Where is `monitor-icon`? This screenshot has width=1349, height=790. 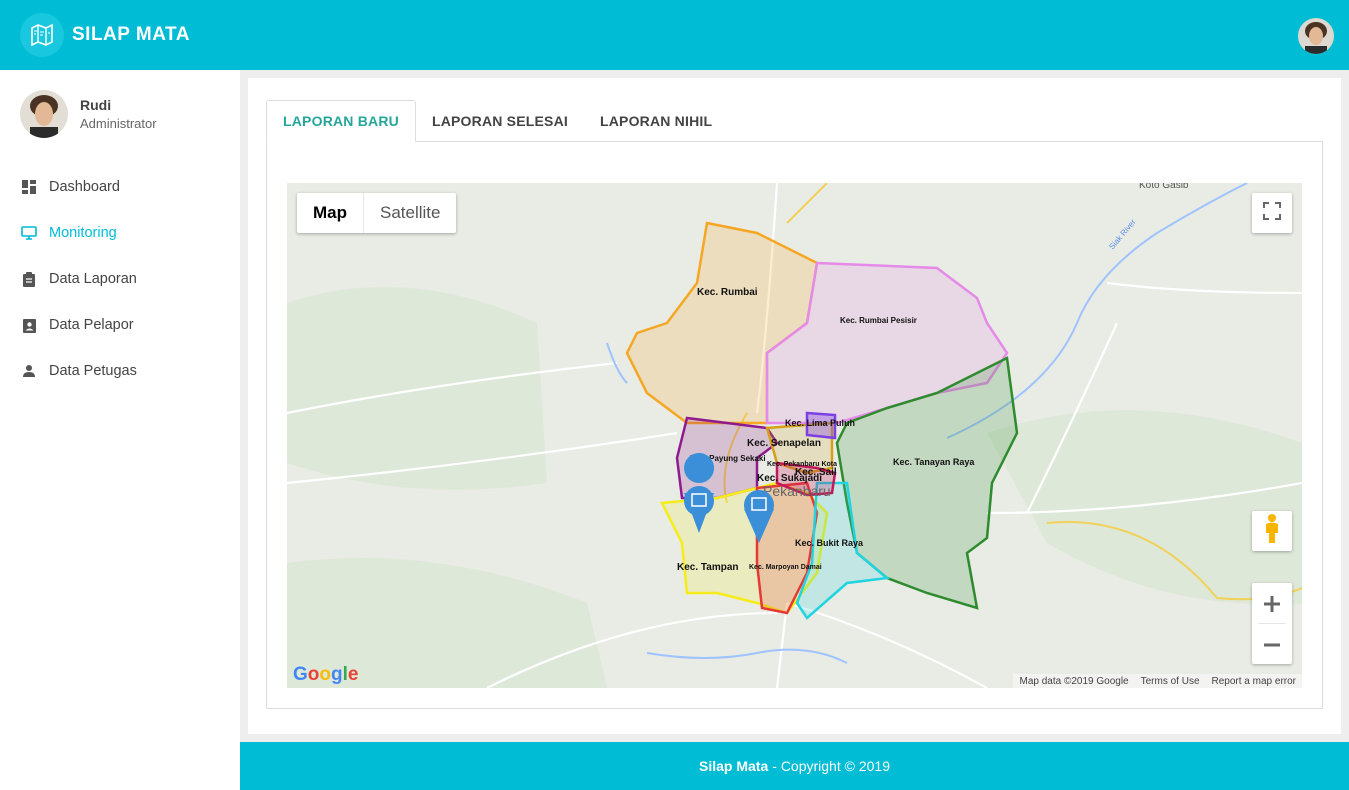 monitor-icon is located at coordinates (29, 233).